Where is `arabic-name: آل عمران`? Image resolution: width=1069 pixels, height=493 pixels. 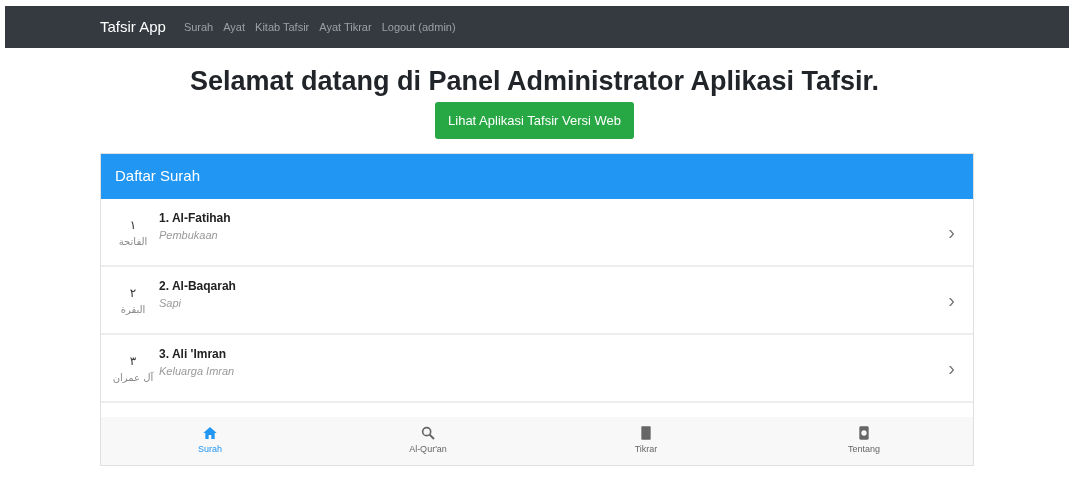
arabic-name: آل عمران is located at coordinates (133, 377).